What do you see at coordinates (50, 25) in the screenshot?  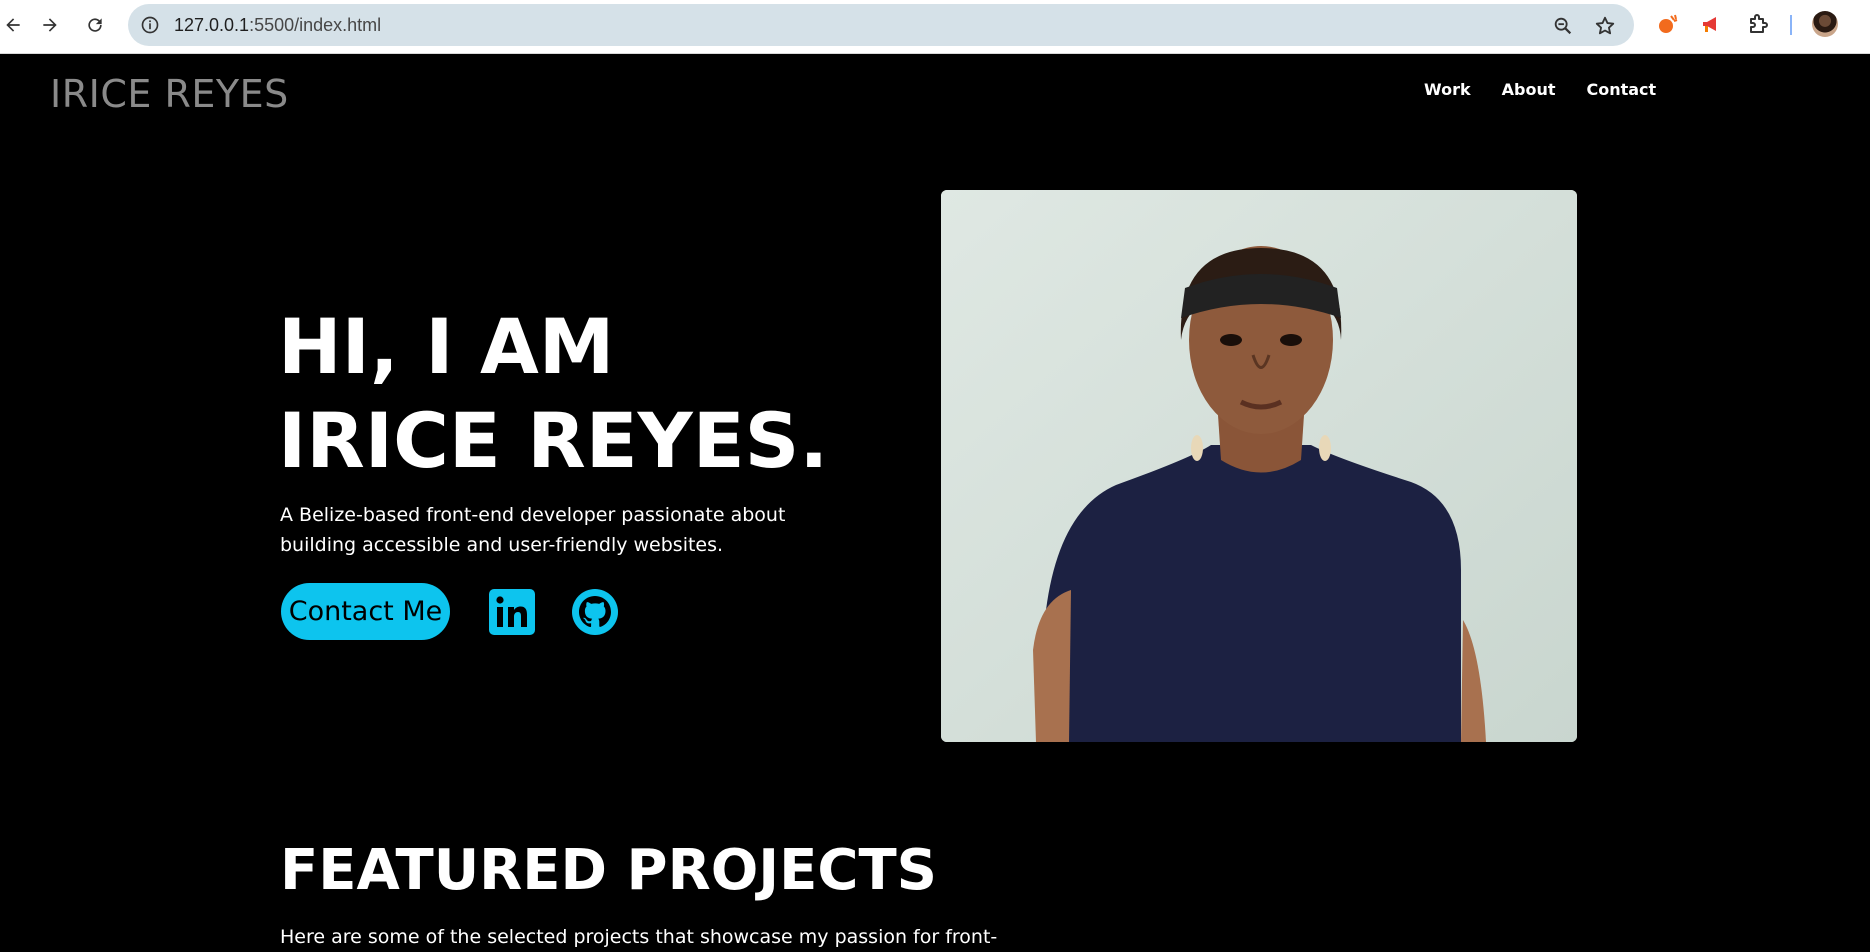 I see `forward-icon` at bounding box center [50, 25].